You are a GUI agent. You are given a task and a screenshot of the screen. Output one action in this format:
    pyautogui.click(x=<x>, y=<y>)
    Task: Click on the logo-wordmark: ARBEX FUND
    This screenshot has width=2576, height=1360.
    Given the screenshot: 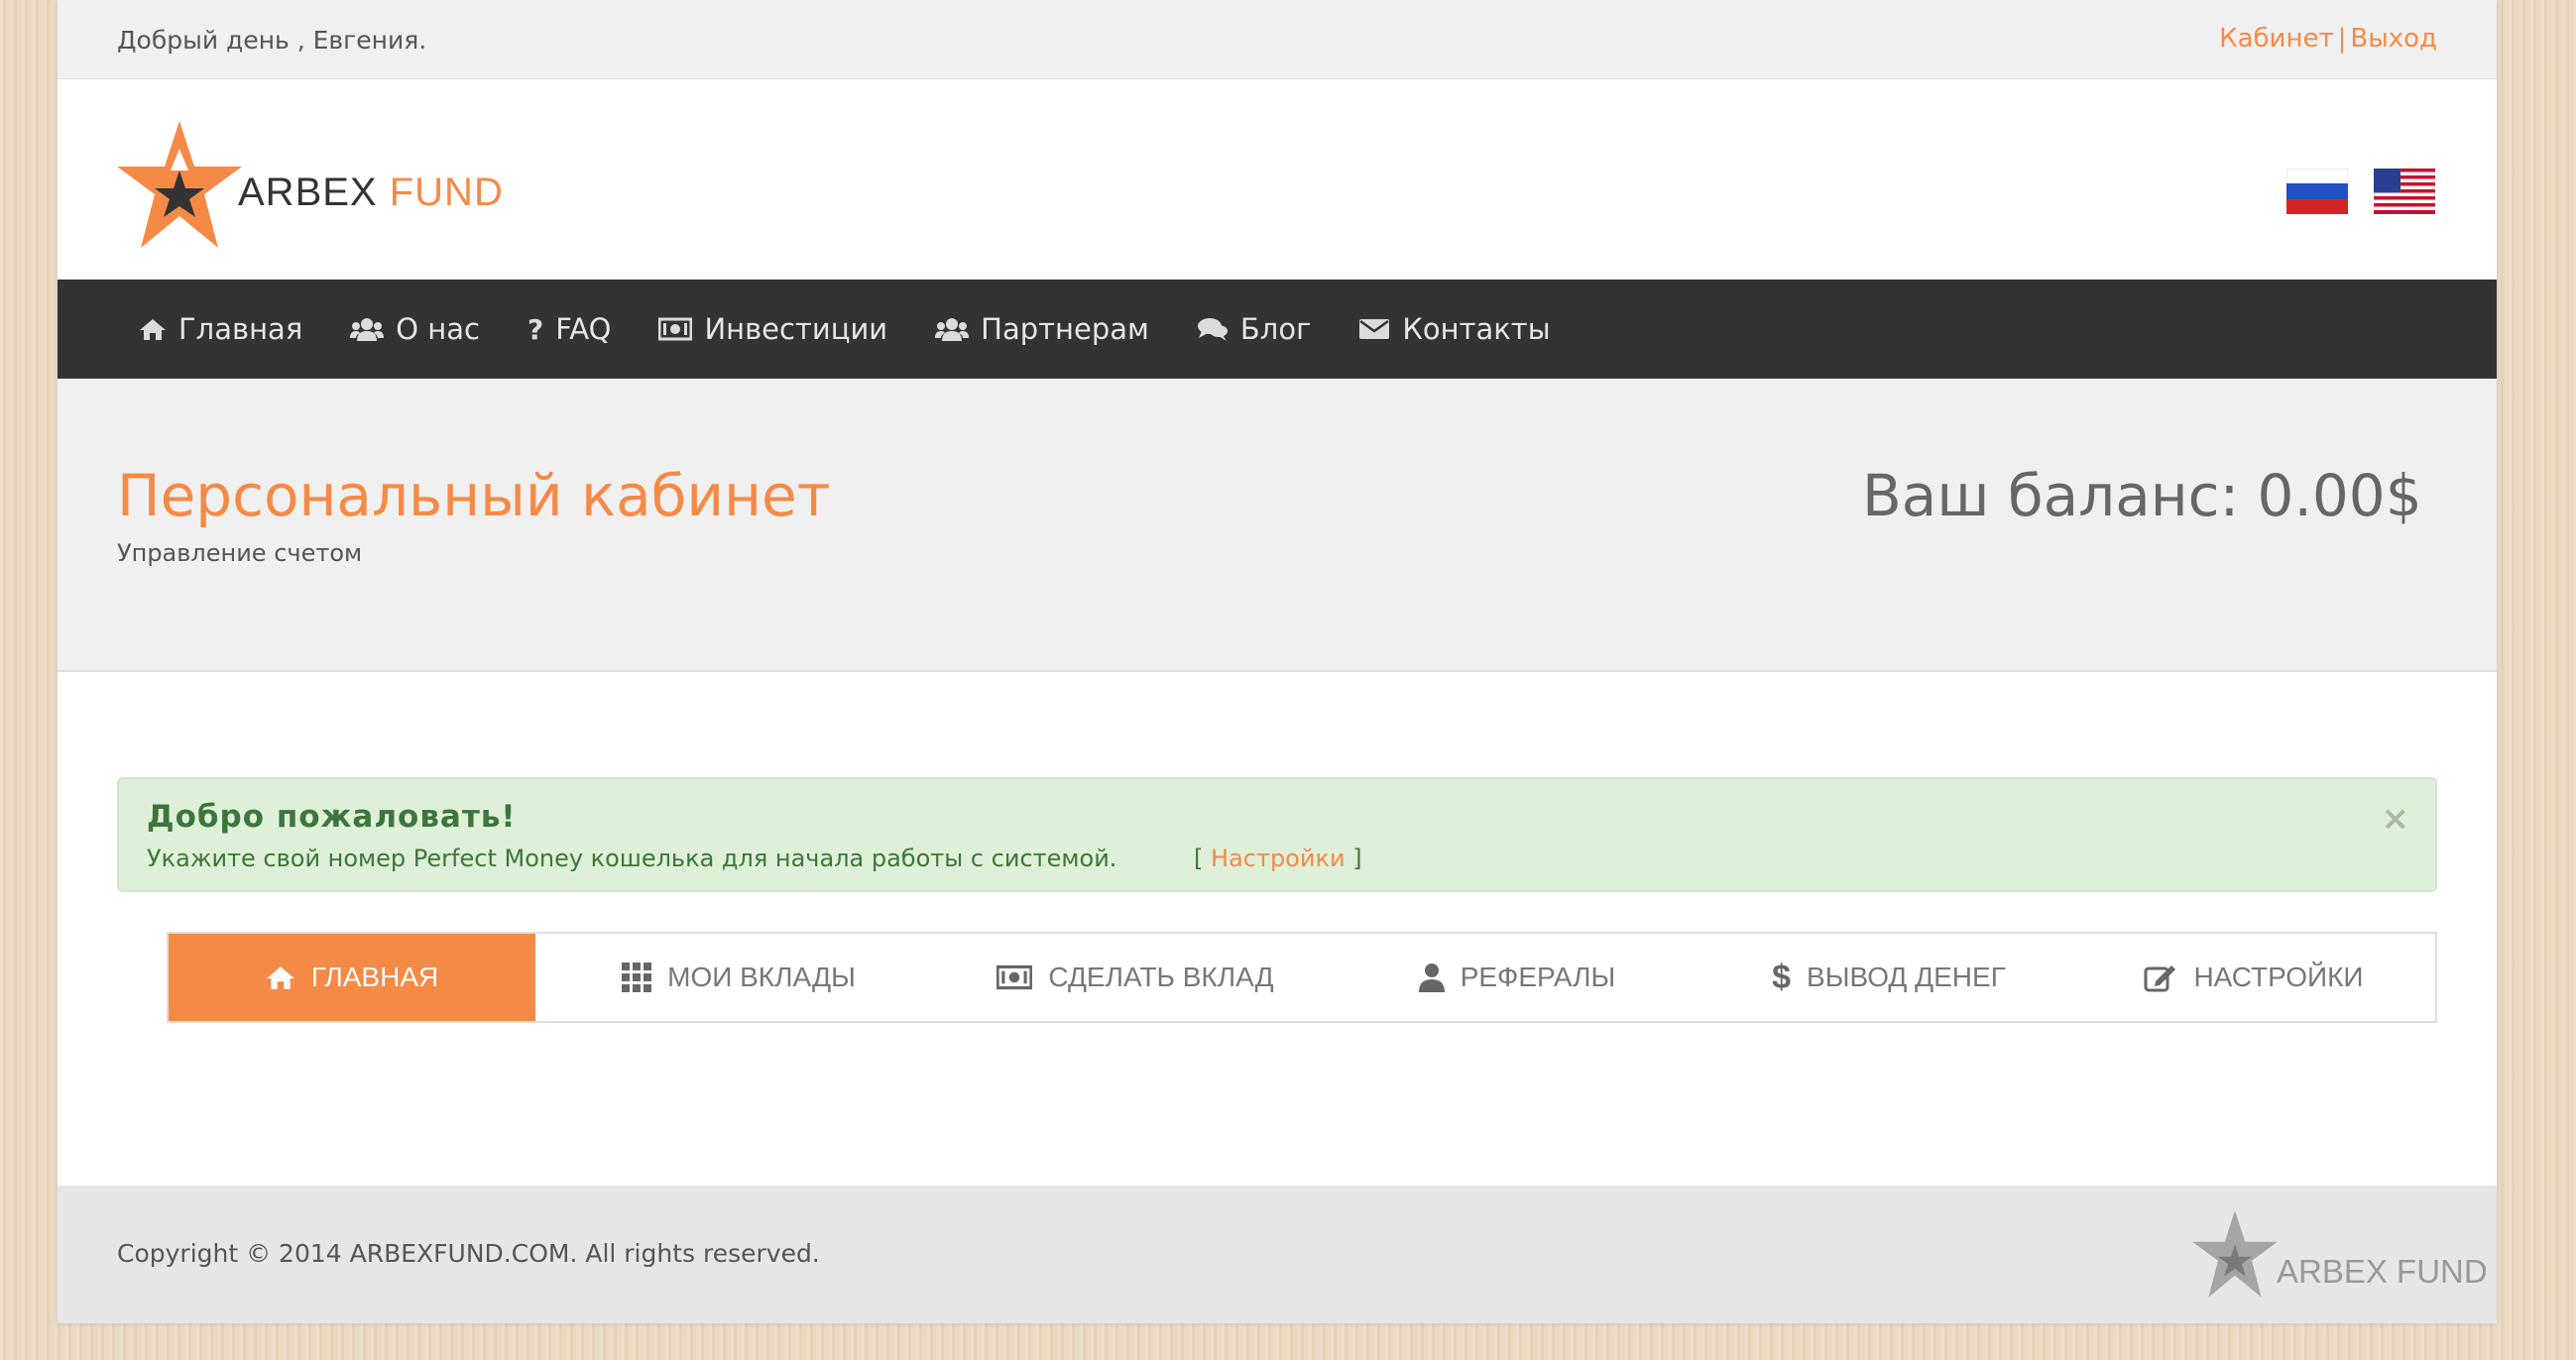 What is the action you would take?
    pyautogui.click(x=371, y=192)
    